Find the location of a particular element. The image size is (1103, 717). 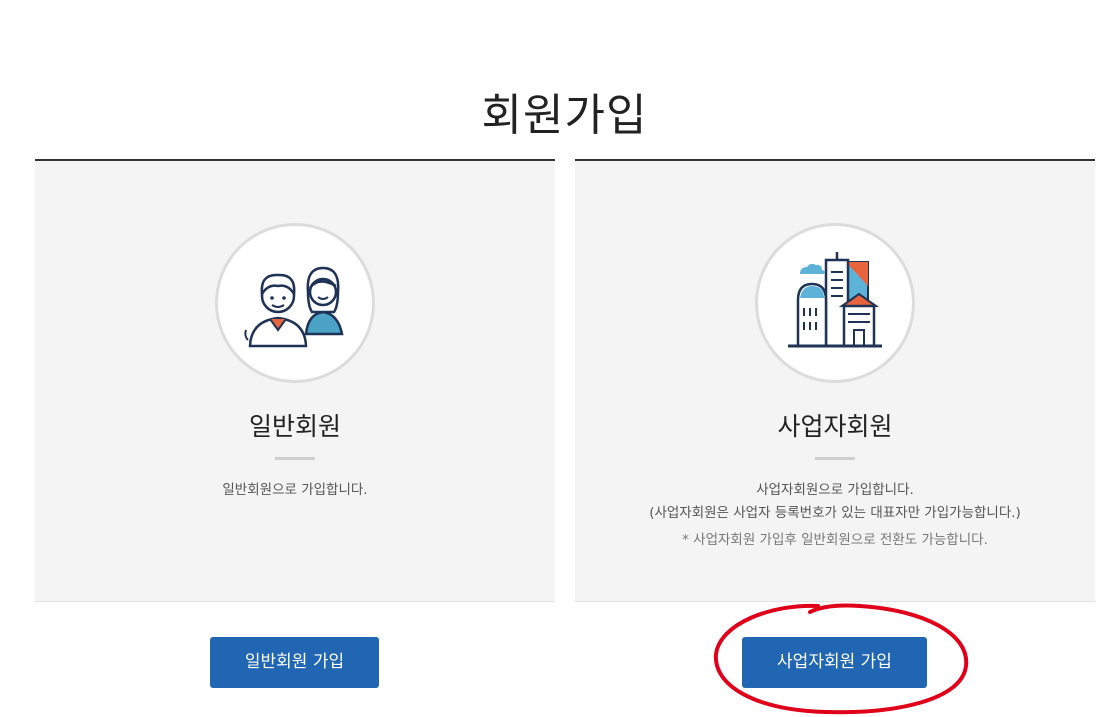

buildings-icon is located at coordinates (835, 303).